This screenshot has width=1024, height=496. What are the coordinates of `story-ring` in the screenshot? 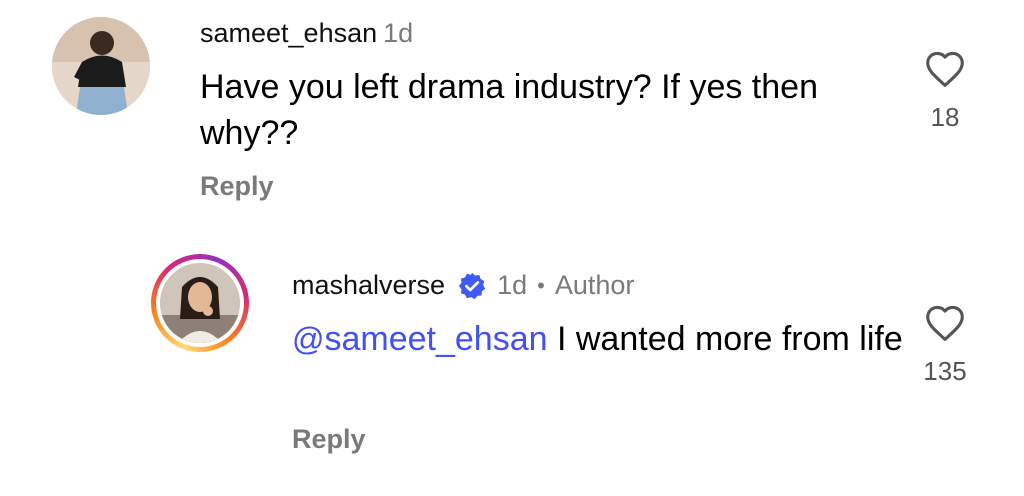 It's located at (200, 303).